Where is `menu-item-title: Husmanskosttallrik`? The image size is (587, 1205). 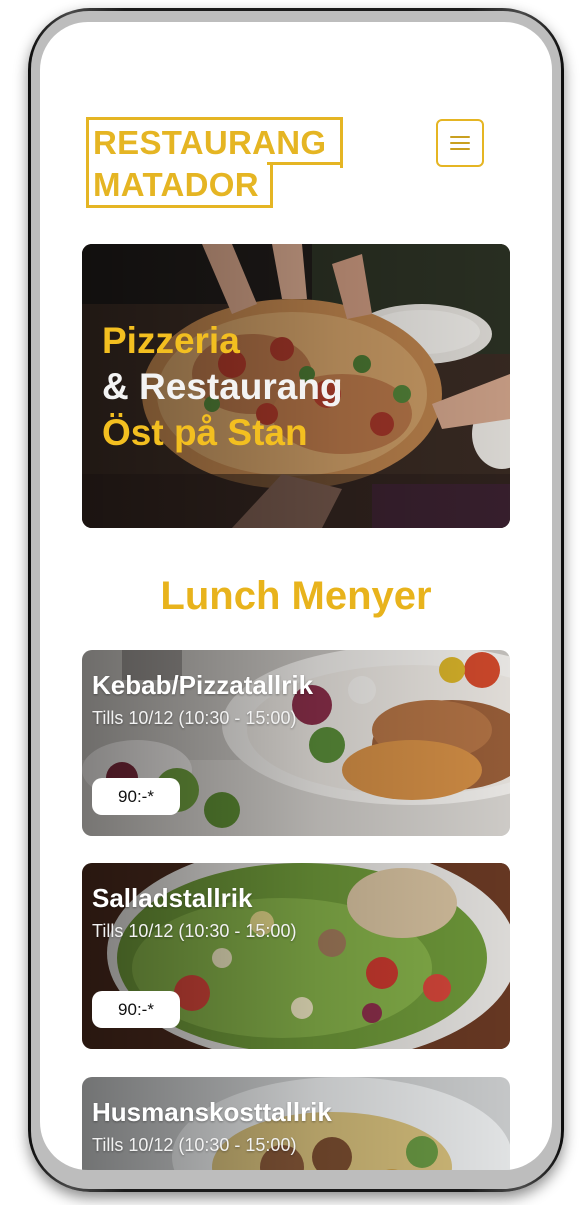
menu-item-title: Husmanskosttallrik is located at coordinates (212, 1112).